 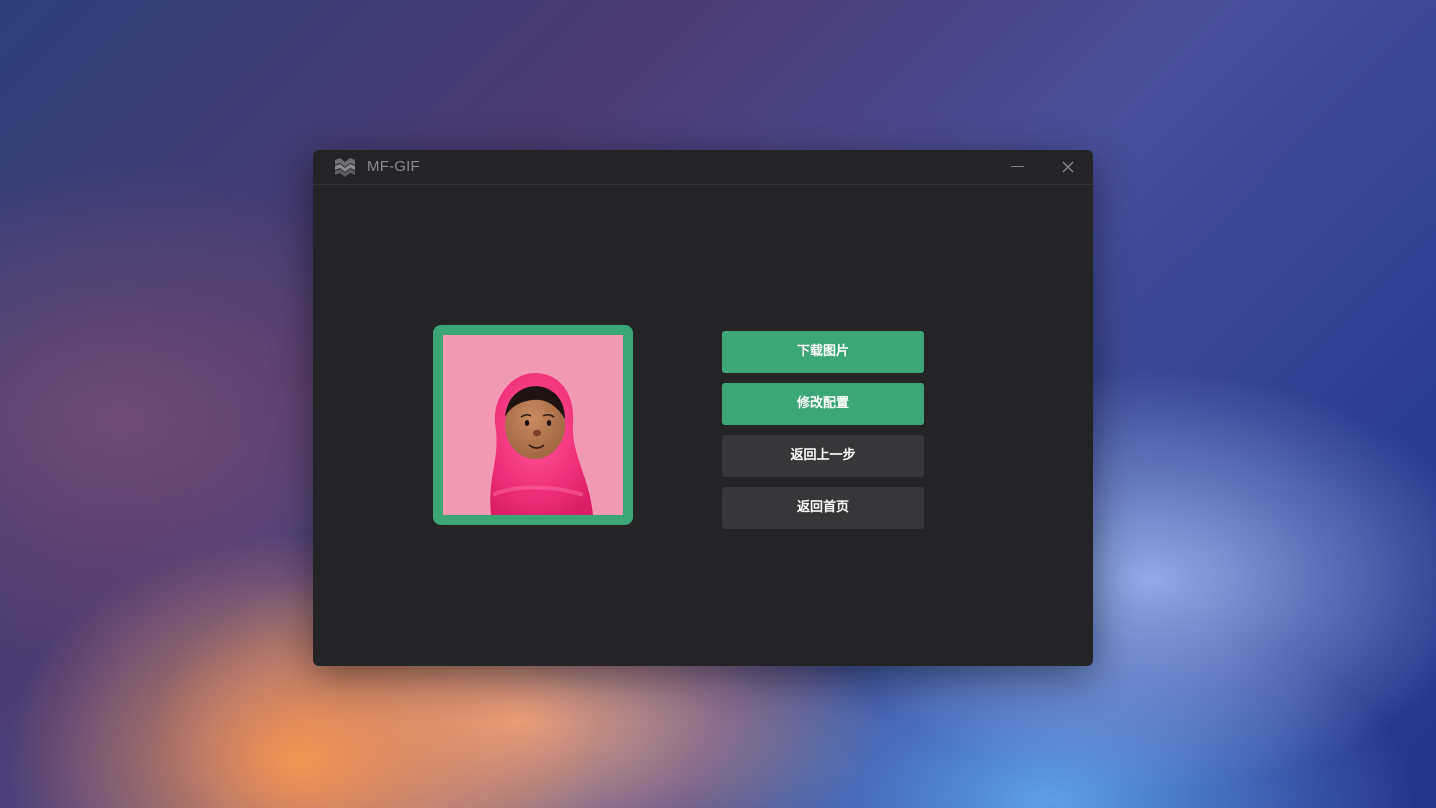 I want to click on download-image-button: 下载图片, so click(x=823, y=352).